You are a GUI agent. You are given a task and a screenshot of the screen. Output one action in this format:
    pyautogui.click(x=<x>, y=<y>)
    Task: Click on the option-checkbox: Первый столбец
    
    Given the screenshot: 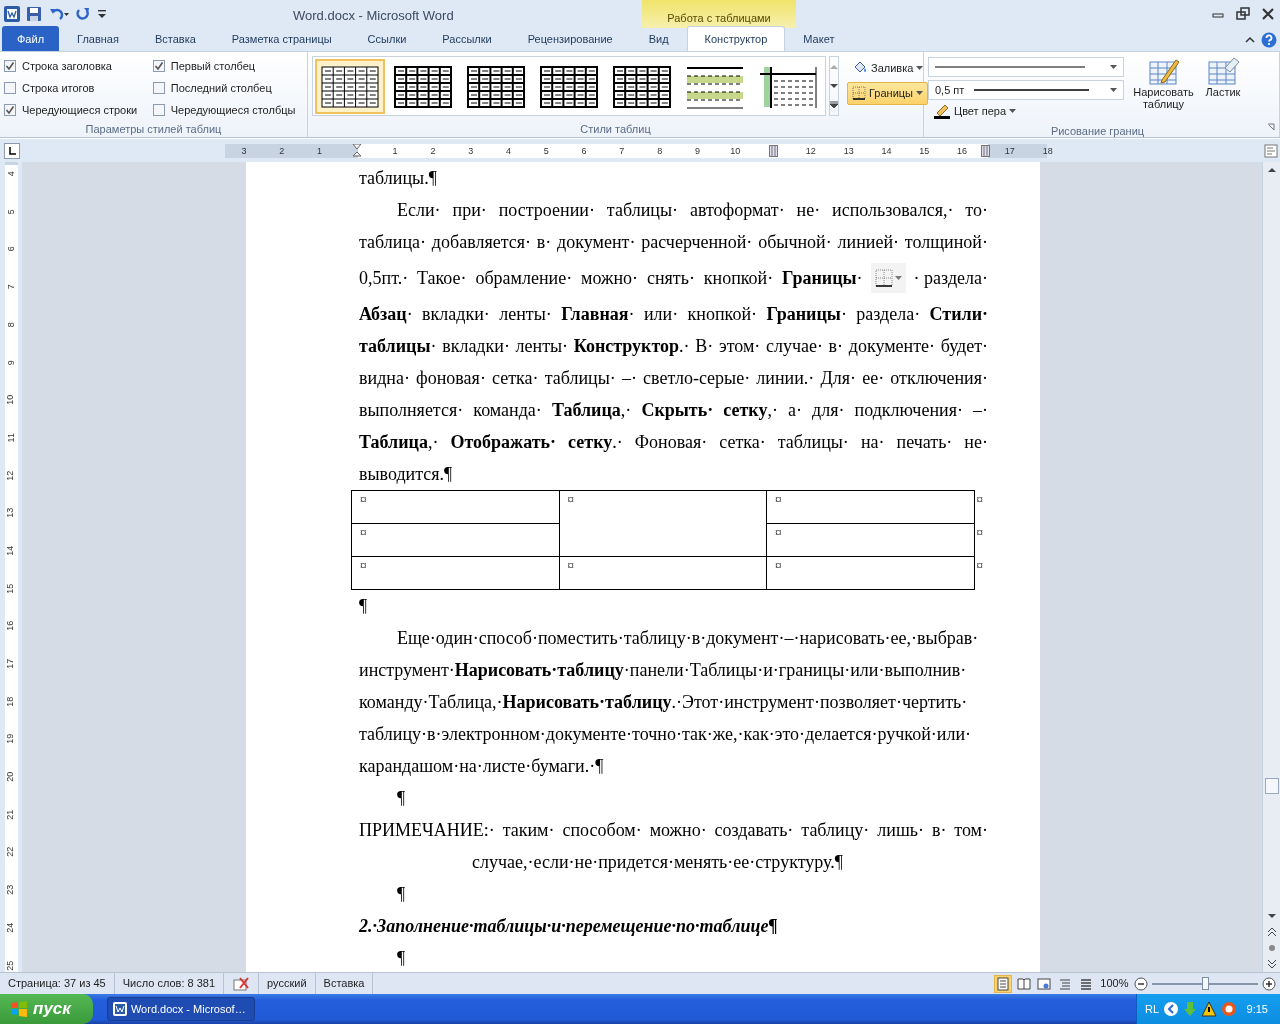 What is the action you would take?
    pyautogui.click(x=227, y=66)
    